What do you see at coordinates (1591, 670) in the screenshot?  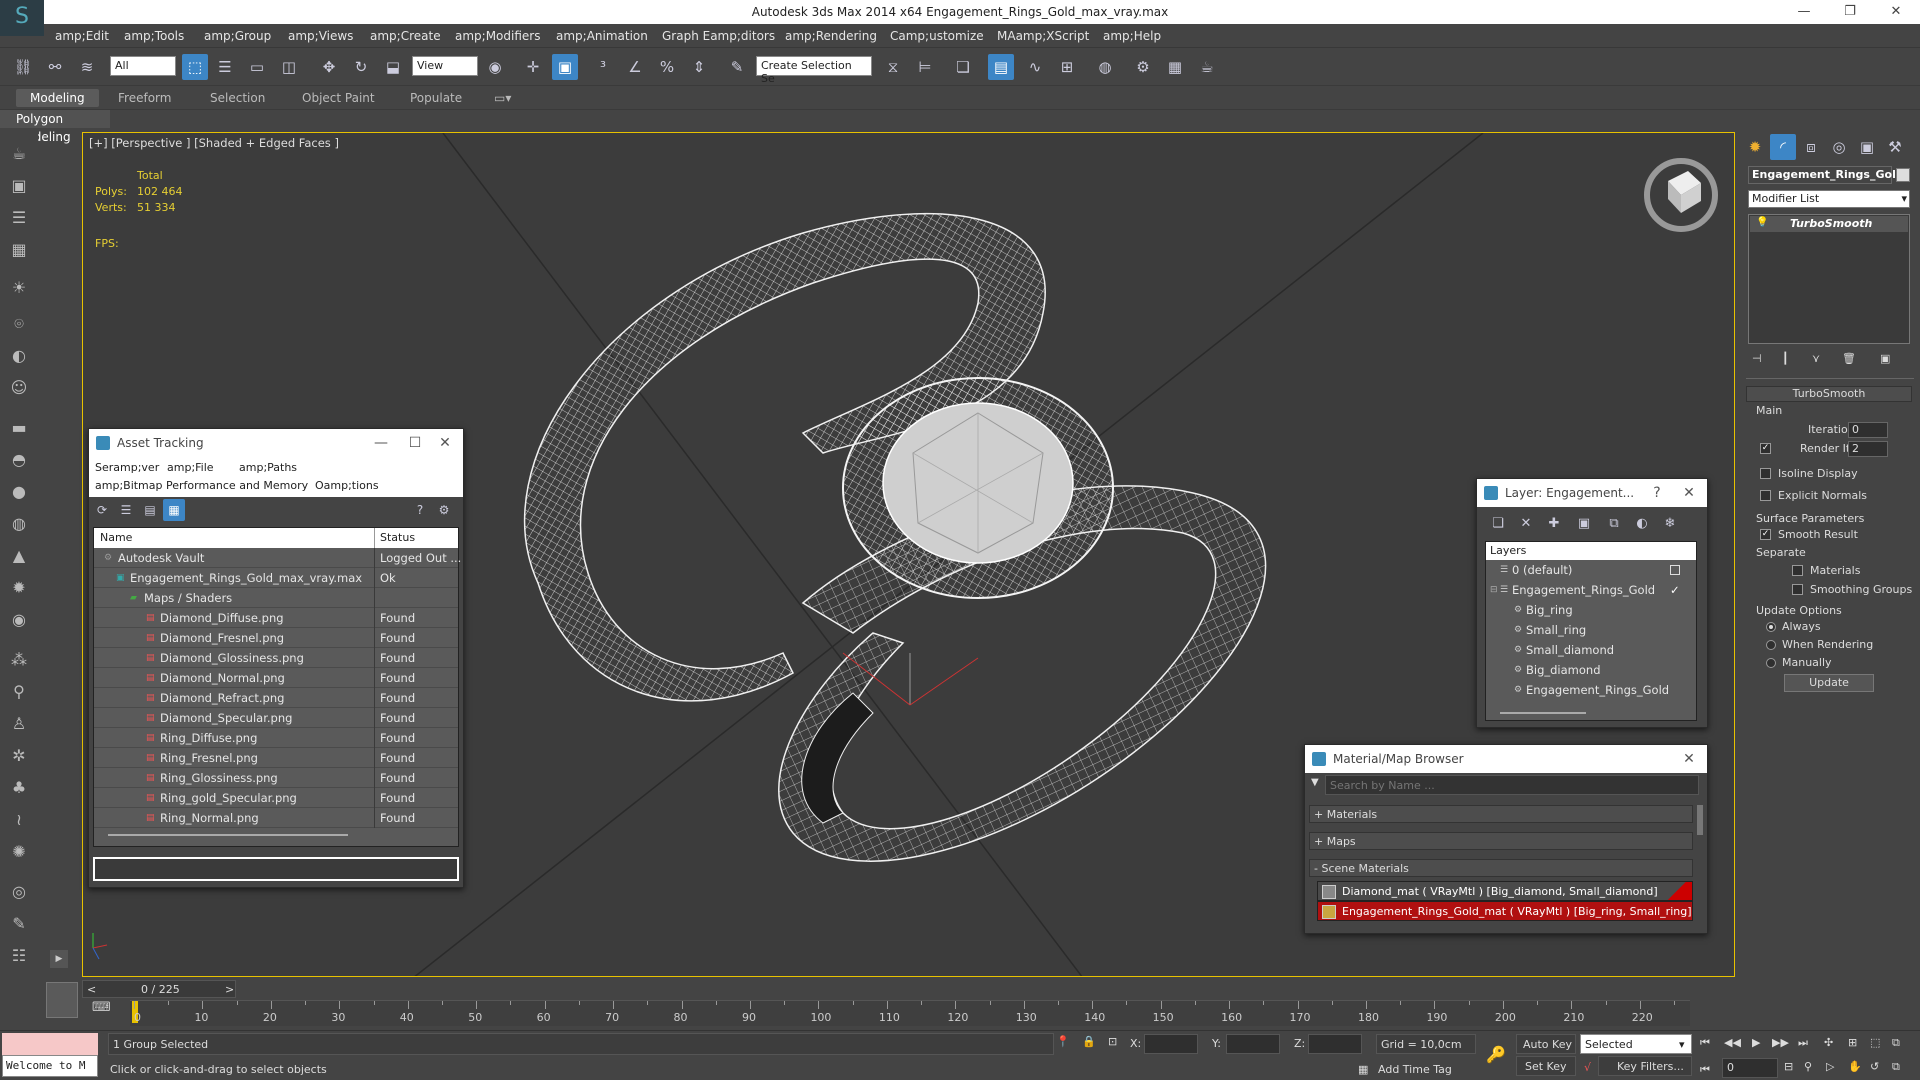 I see `layer-row: ⚙ Big_diamond` at bounding box center [1591, 670].